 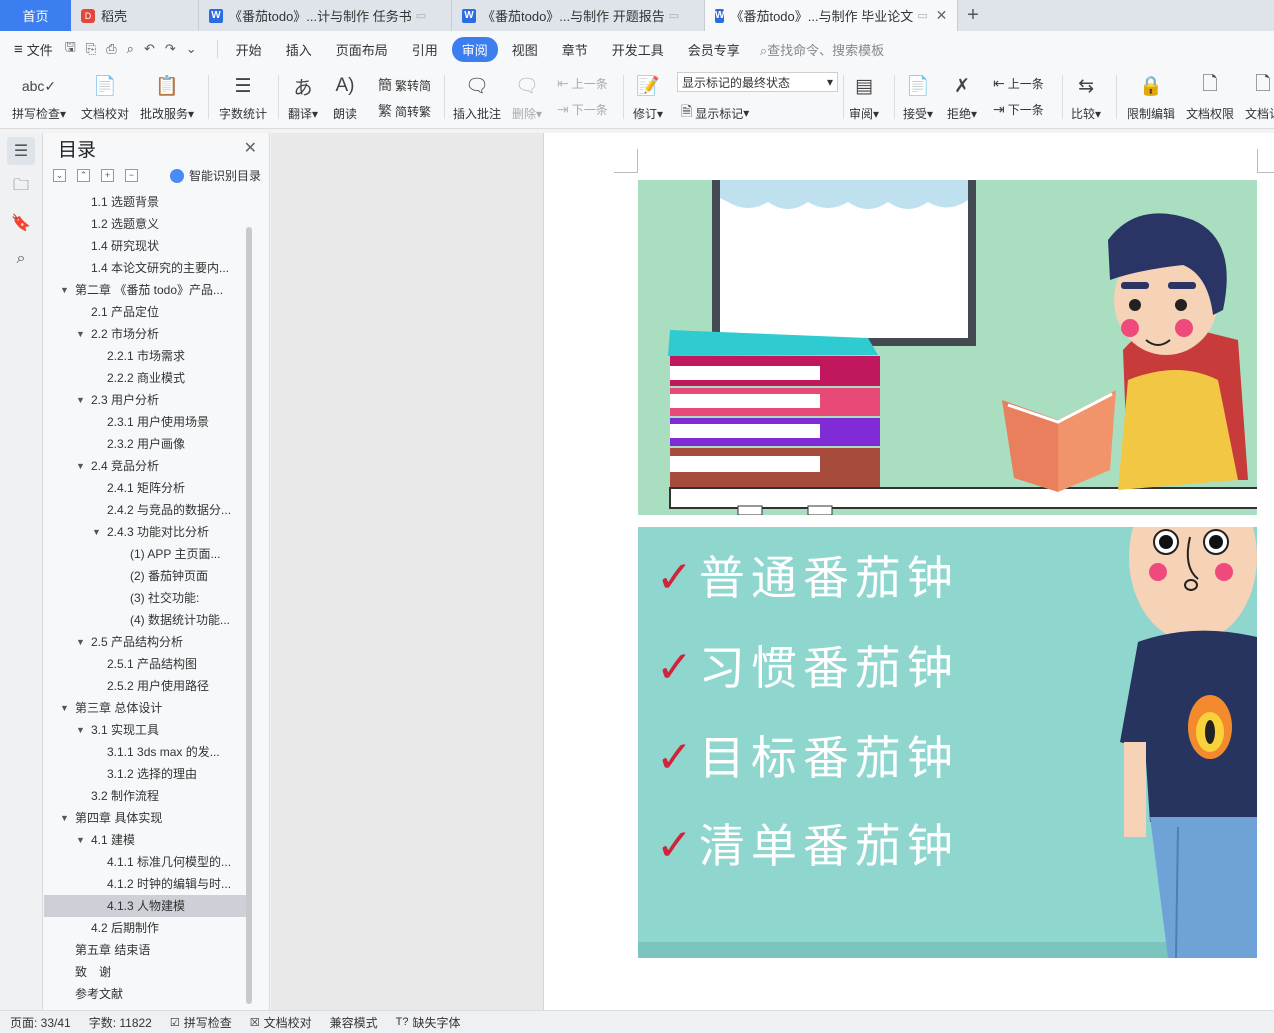 I want to click on toc-item: ▼ 2.3 用户分析, so click(x=145, y=400).